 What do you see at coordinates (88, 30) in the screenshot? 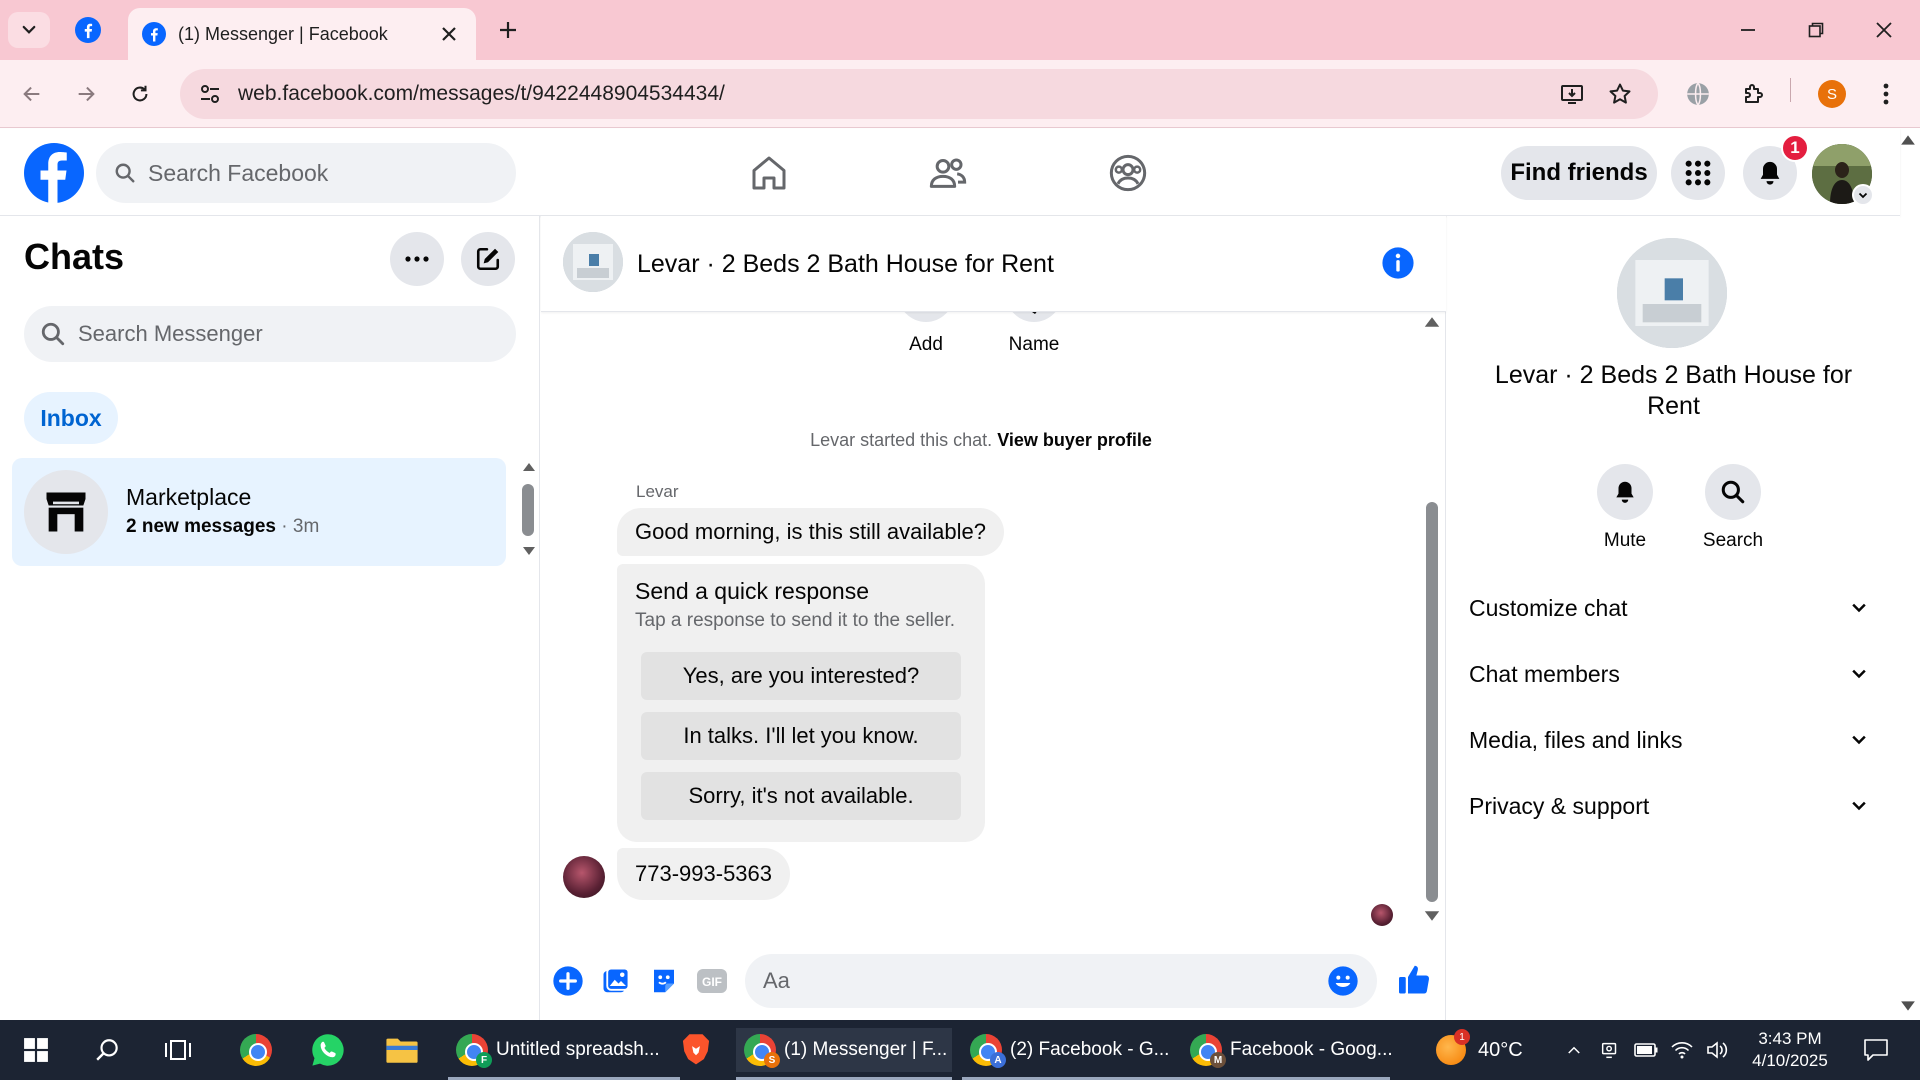
I see `pinned-facebook-tab` at bounding box center [88, 30].